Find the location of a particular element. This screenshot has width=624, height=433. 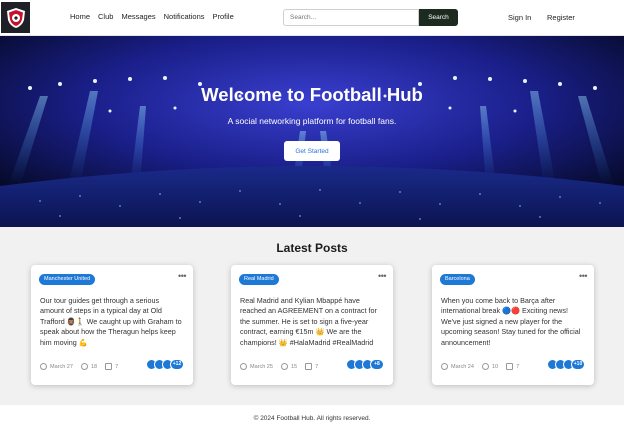

nav-profile: Profile is located at coordinates (223, 16).